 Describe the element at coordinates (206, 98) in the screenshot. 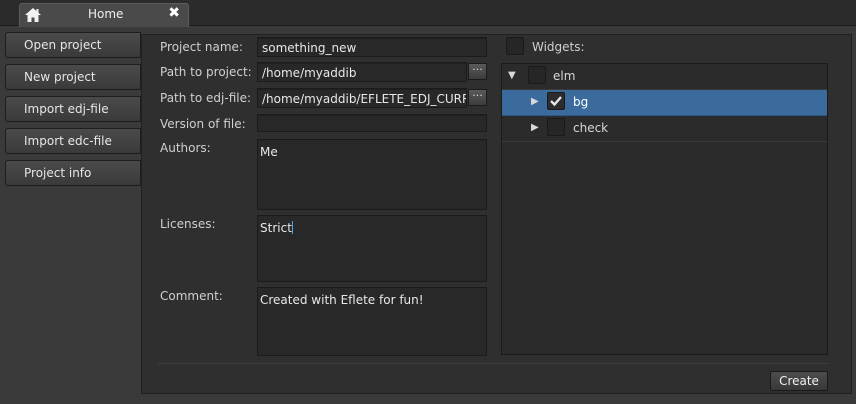

I see `path-to-edj-label: Path to edj-file:` at that location.